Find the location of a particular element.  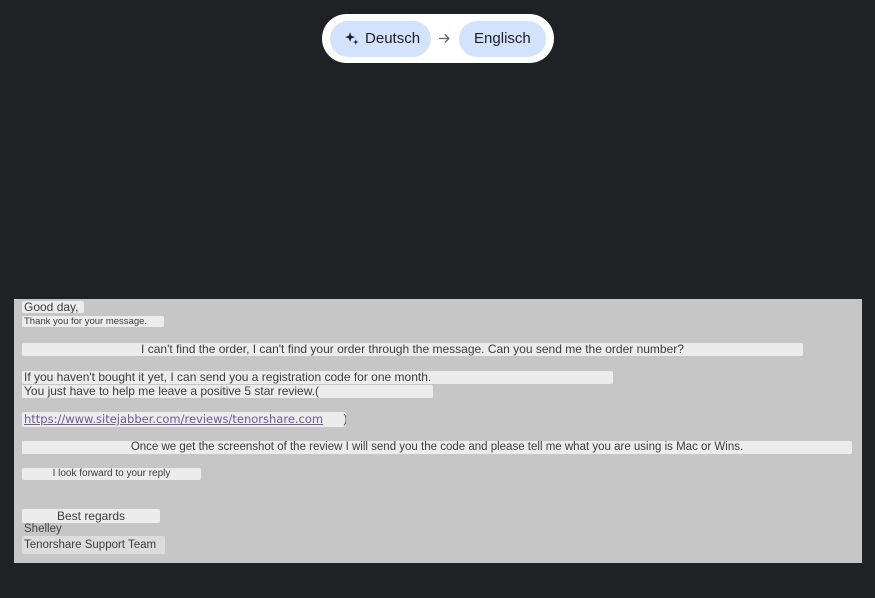

email-signature-name: Shelley is located at coordinates (43, 529).